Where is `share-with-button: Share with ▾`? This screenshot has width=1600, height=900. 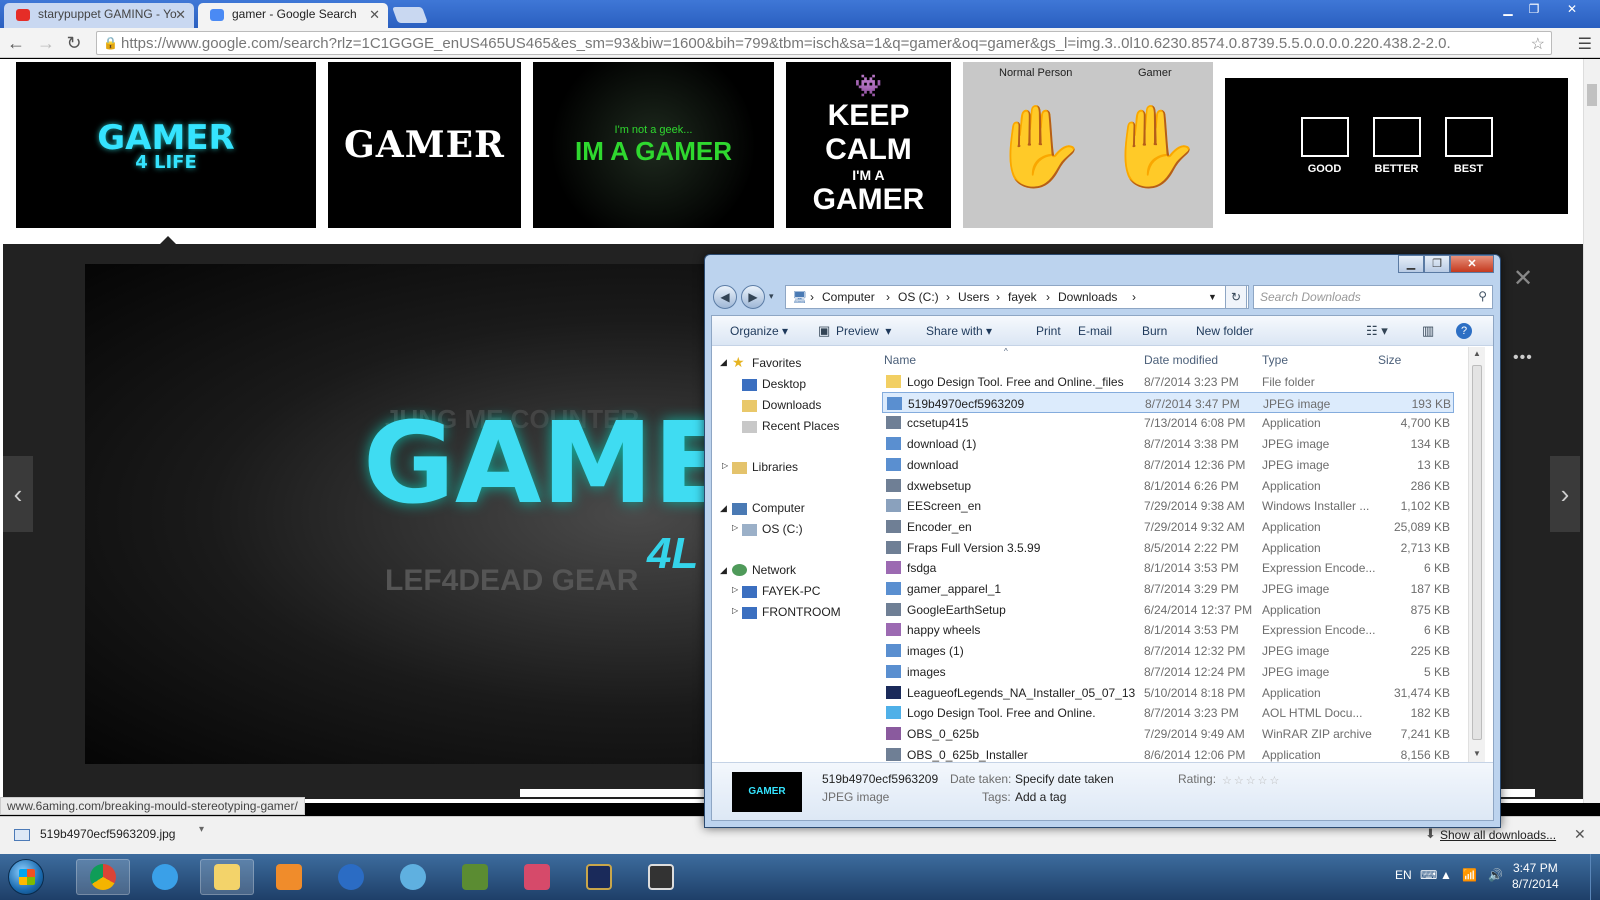 share-with-button: Share with ▾ is located at coordinates (959, 331).